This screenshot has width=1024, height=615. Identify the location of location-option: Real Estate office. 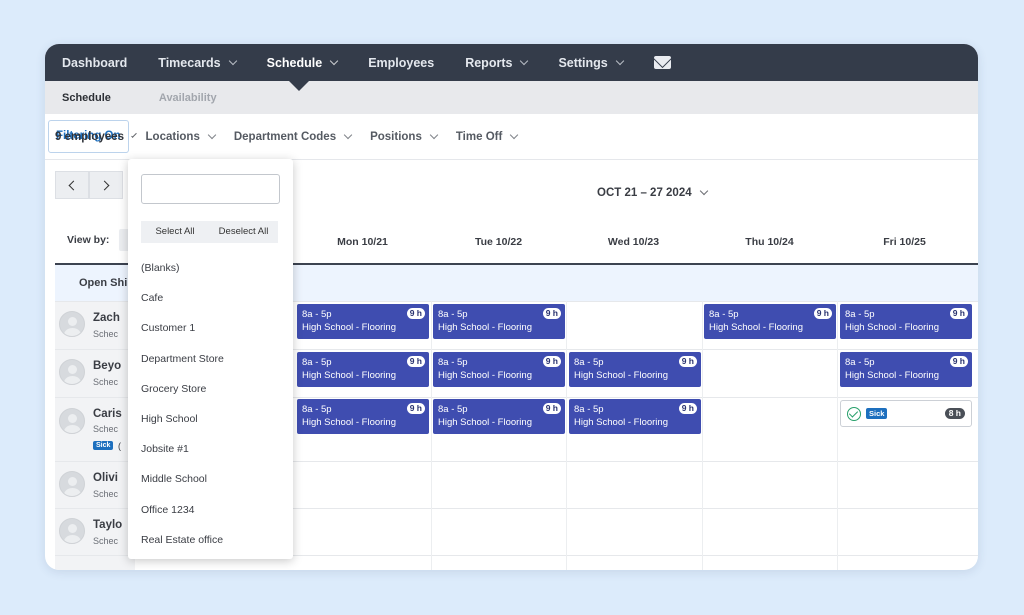
(210, 540).